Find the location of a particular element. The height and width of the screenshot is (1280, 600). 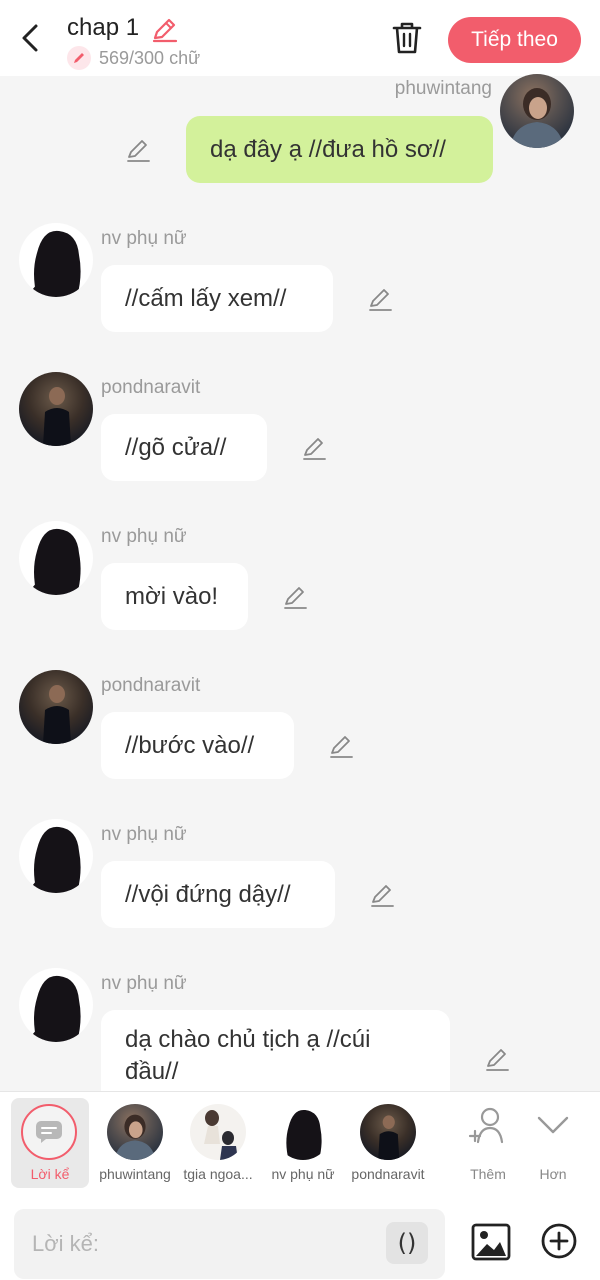

message-text: mời vào! is located at coordinates (172, 596).